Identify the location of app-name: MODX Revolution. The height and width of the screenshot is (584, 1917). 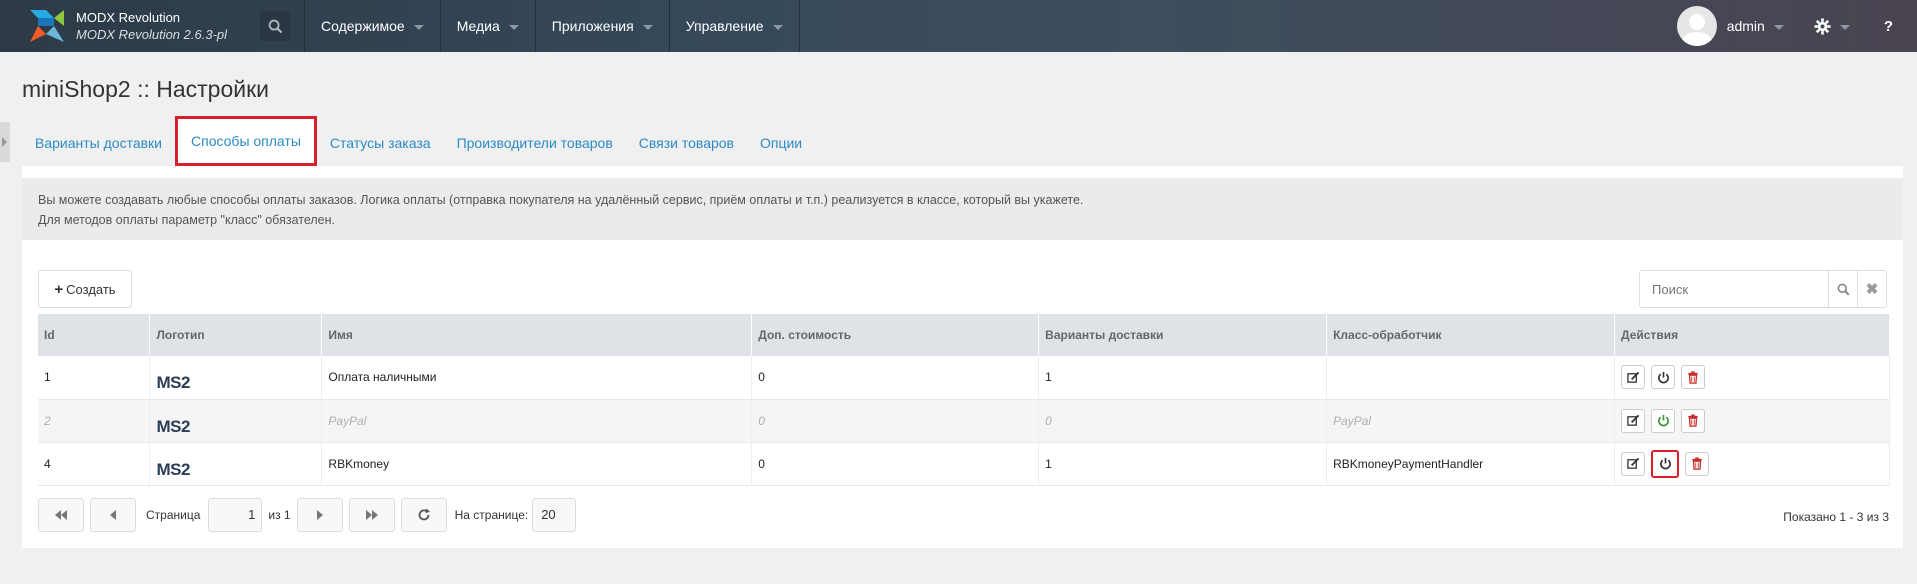
(128, 17).